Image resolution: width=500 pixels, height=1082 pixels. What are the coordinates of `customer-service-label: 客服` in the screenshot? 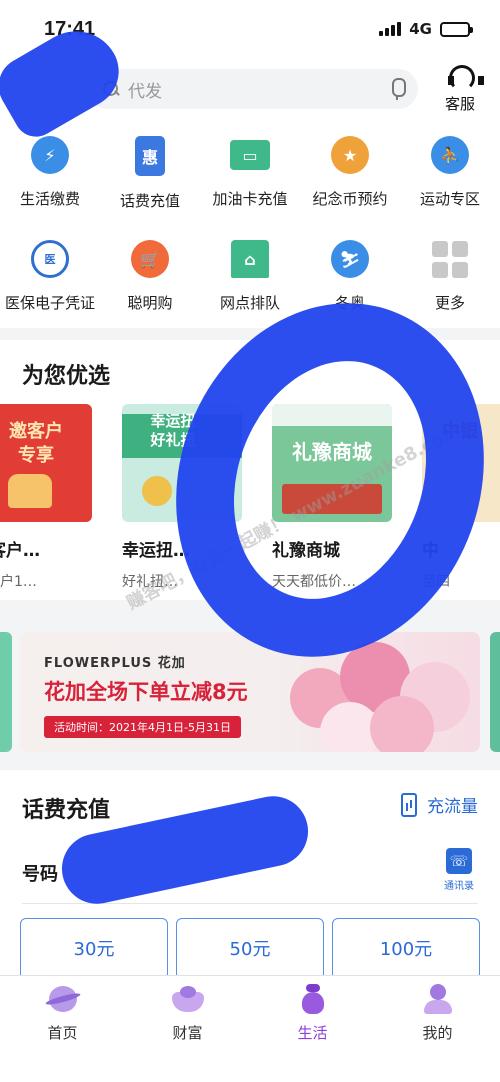 It's located at (459, 103).